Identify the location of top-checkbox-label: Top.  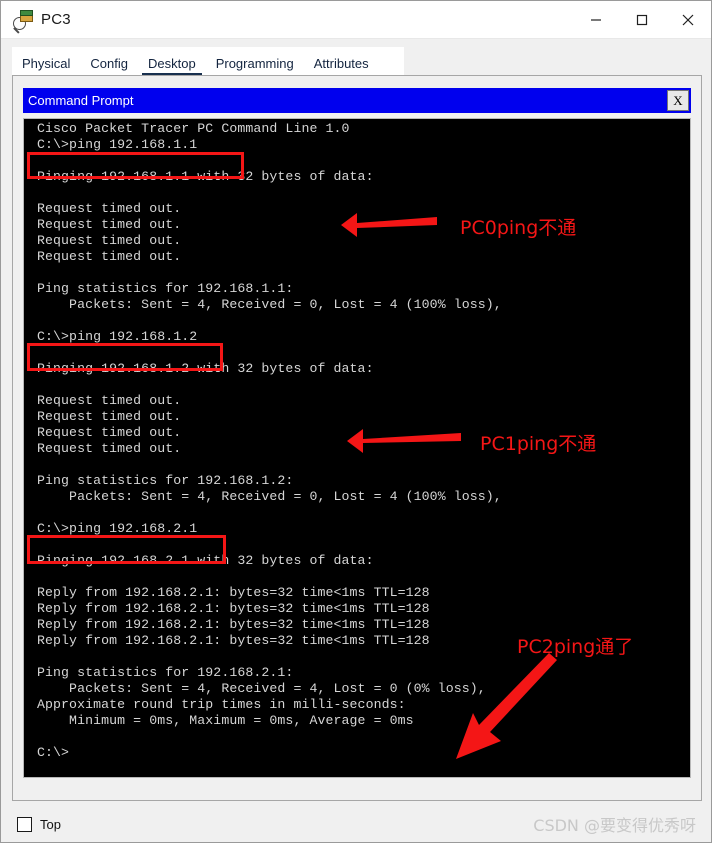
(50, 824).